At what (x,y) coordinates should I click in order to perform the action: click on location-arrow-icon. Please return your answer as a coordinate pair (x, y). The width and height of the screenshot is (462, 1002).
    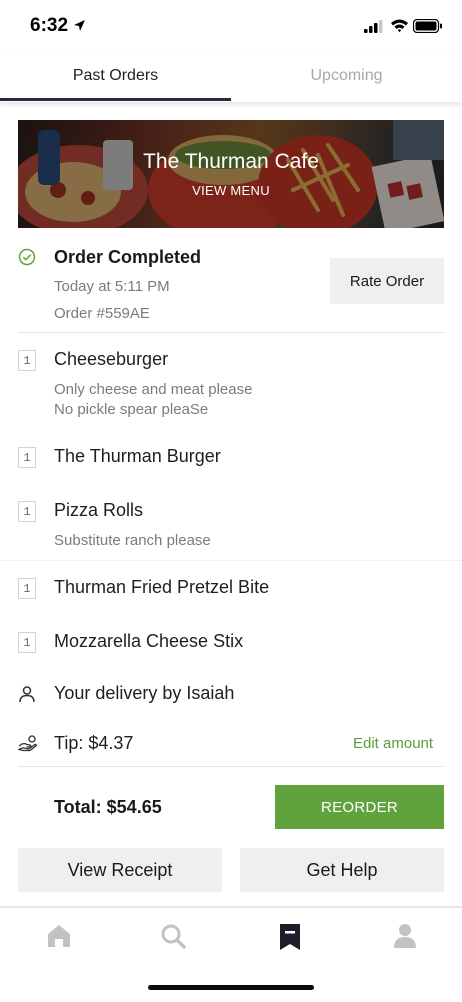
    Looking at the image, I should click on (79, 25).